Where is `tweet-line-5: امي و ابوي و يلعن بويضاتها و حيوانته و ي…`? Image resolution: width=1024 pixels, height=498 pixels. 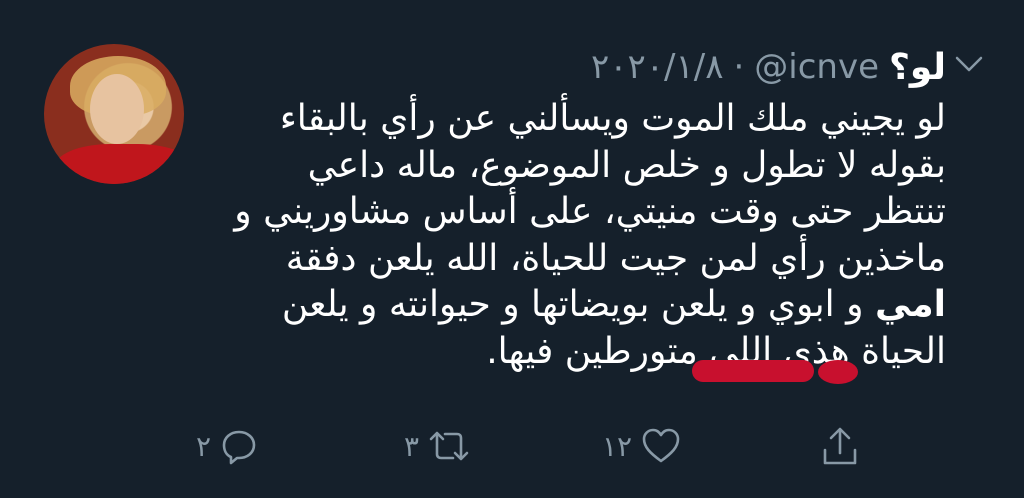 tweet-line-5: امي و ابوي و يلعن بويضاتها و حيوانته و ي… is located at coordinates (556, 305).